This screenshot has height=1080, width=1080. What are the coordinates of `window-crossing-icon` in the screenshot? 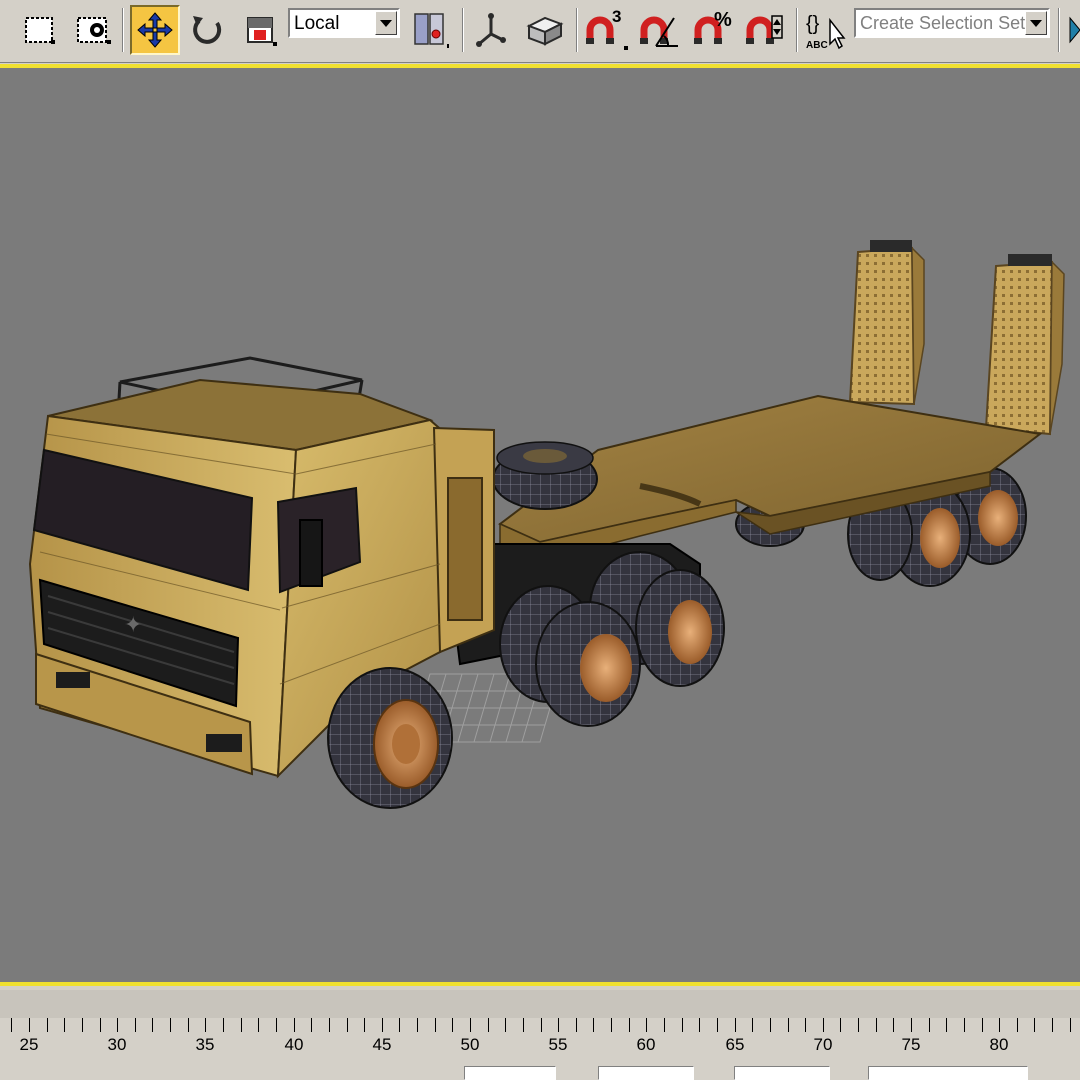 It's located at (94, 30).